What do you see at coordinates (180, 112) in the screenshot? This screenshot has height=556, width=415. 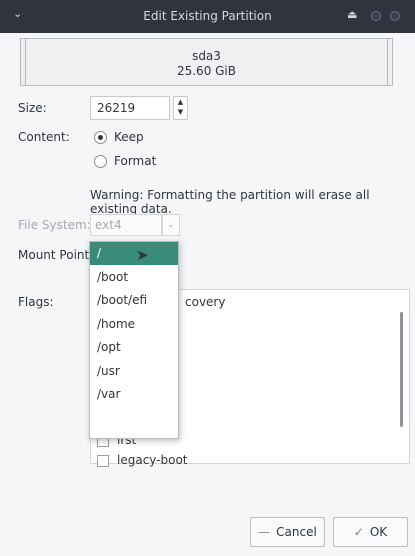 I see `spin-down-icon: ▼` at bounding box center [180, 112].